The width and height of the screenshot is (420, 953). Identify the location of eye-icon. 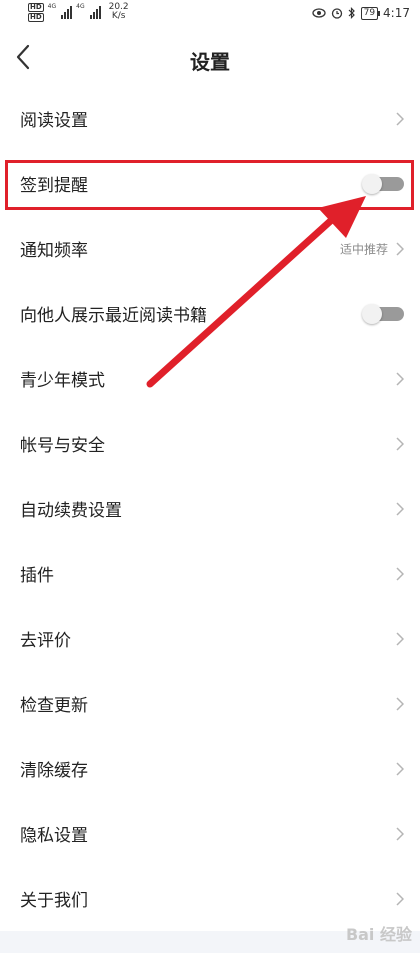
(318, 13).